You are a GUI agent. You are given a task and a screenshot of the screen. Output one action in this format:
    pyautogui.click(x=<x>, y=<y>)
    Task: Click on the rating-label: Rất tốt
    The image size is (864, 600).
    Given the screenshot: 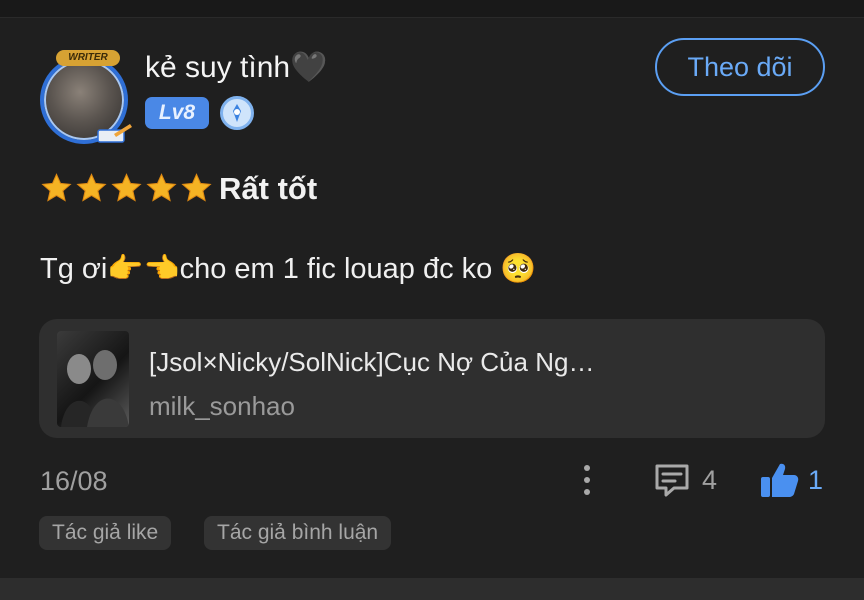 What is the action you would take?
    pyautogui.click(x=268, y=188)
    